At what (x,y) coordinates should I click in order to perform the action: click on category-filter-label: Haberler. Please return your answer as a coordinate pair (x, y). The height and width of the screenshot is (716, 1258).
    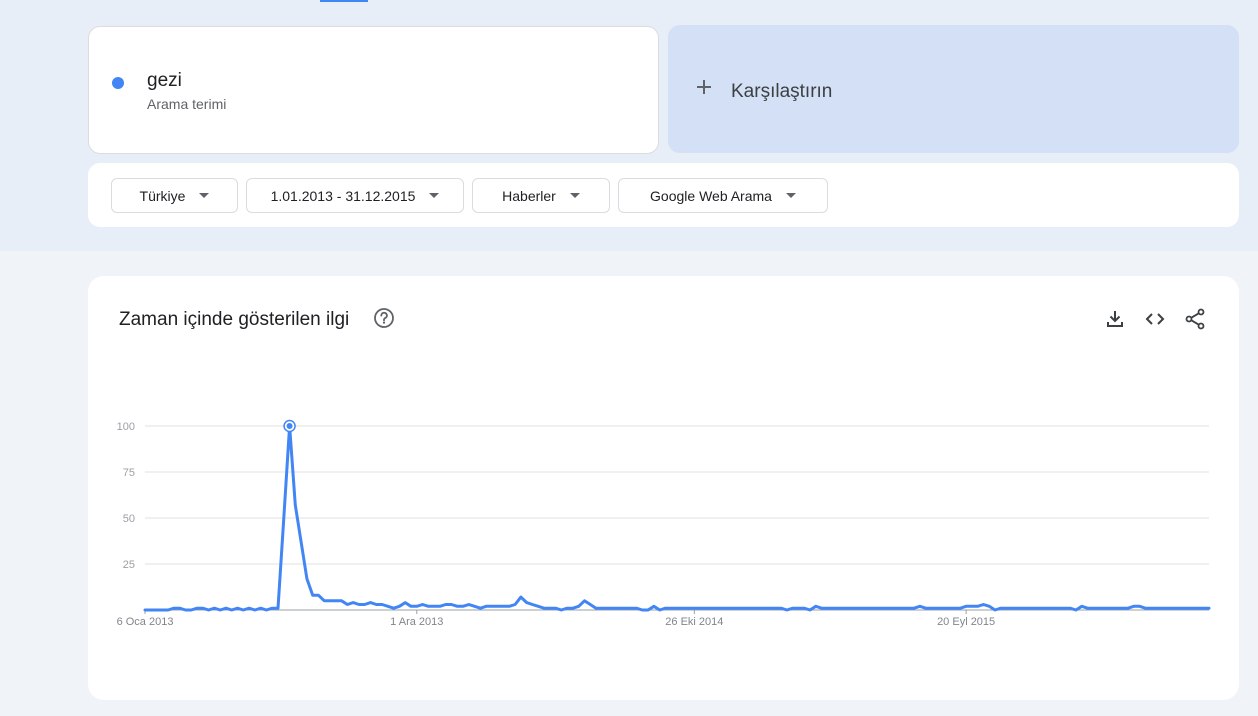
    Looking at the image, I should click on (529, 195).